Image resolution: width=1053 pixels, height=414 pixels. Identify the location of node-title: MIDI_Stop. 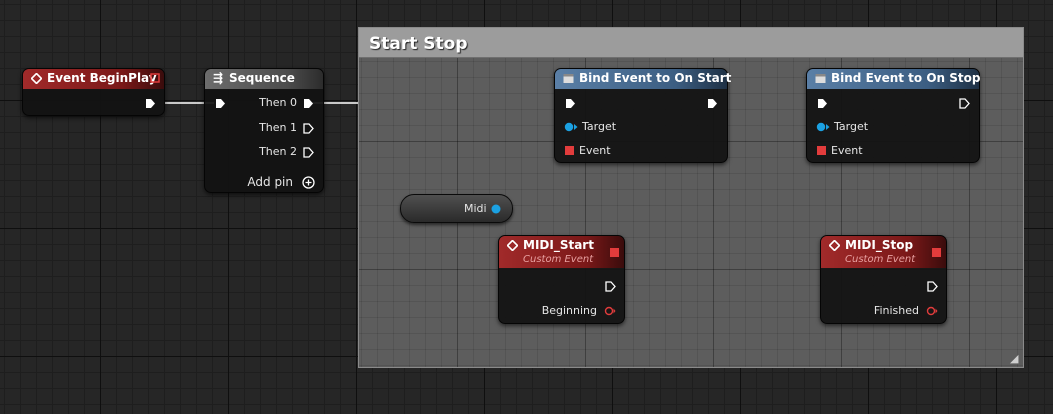
(879, 245).